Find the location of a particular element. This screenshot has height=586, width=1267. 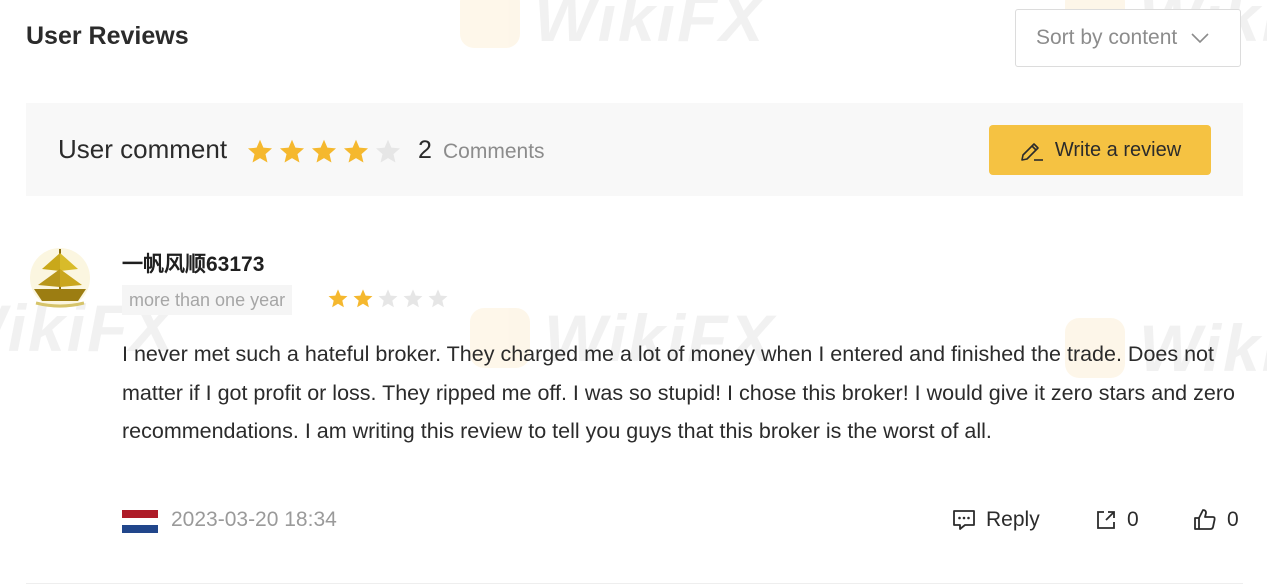

review-star-rating is located at coordinates (388, 299).